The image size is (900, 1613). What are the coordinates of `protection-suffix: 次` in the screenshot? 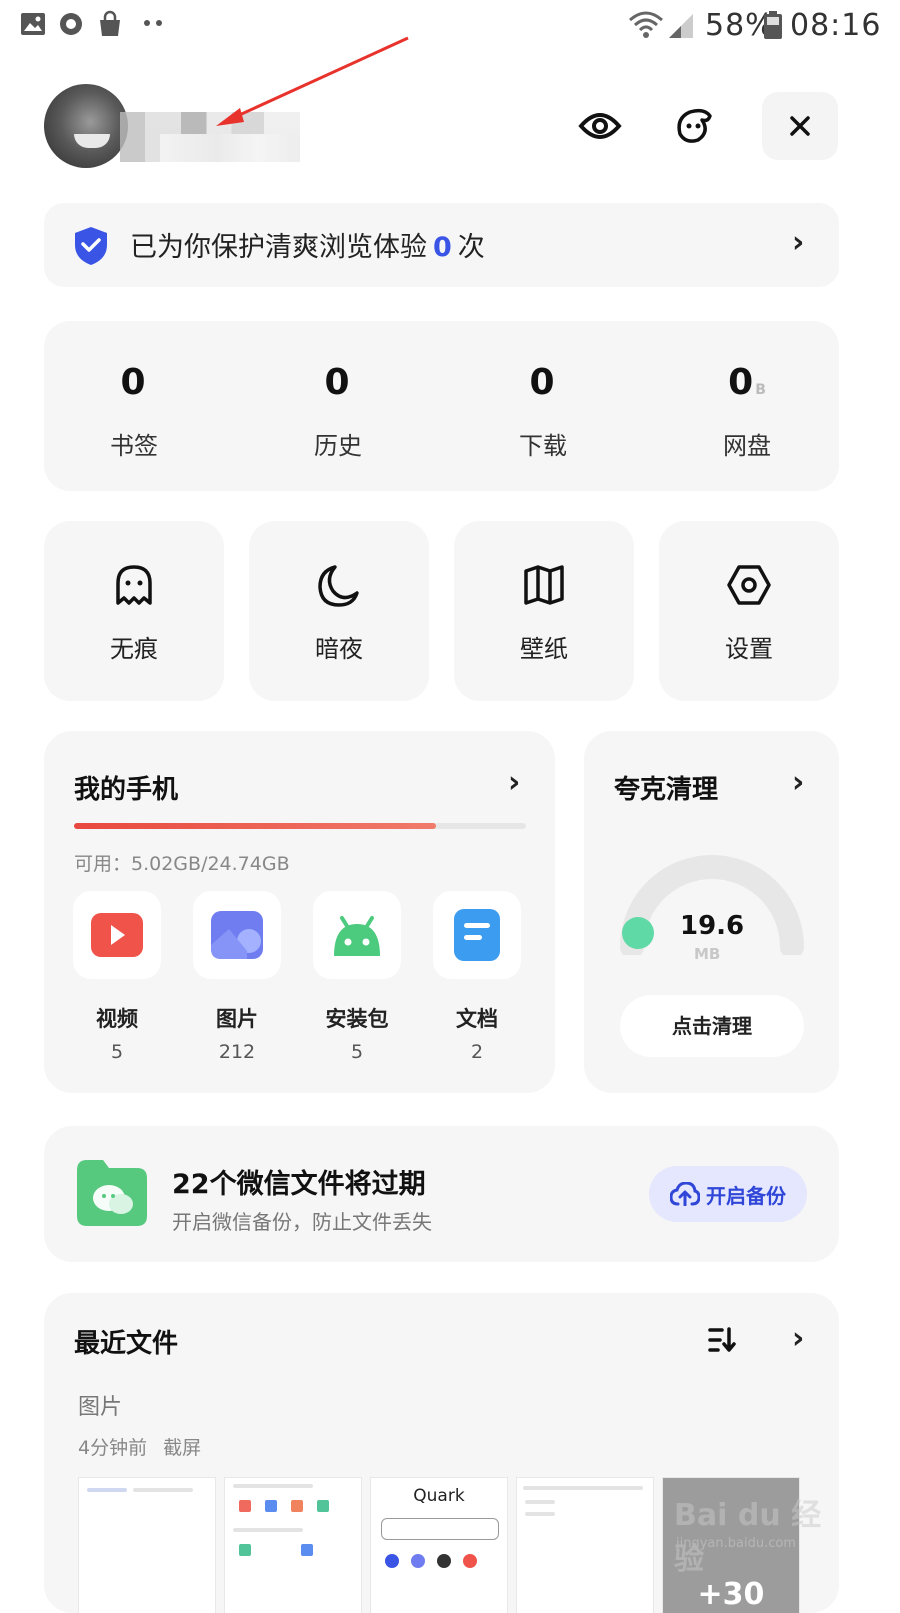 It's located at (471, 247).